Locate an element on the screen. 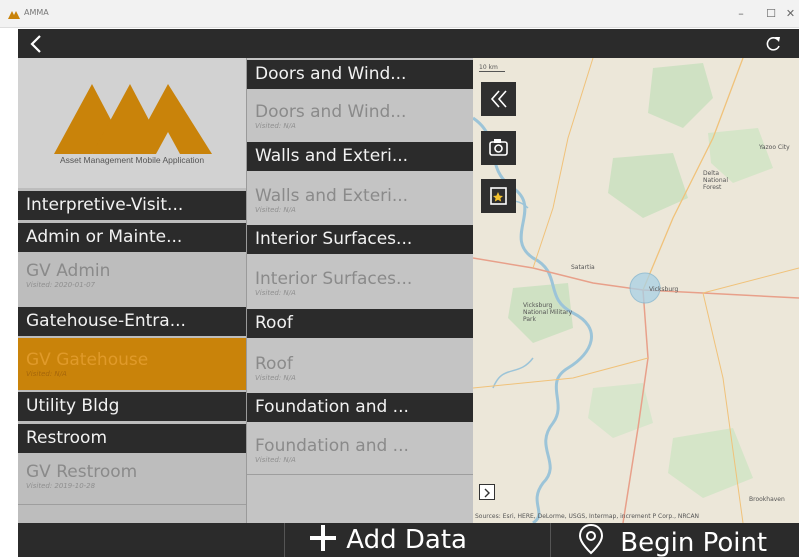 The image size is (799, 557). close-button: ✕ is located at coordinates (790, 14).